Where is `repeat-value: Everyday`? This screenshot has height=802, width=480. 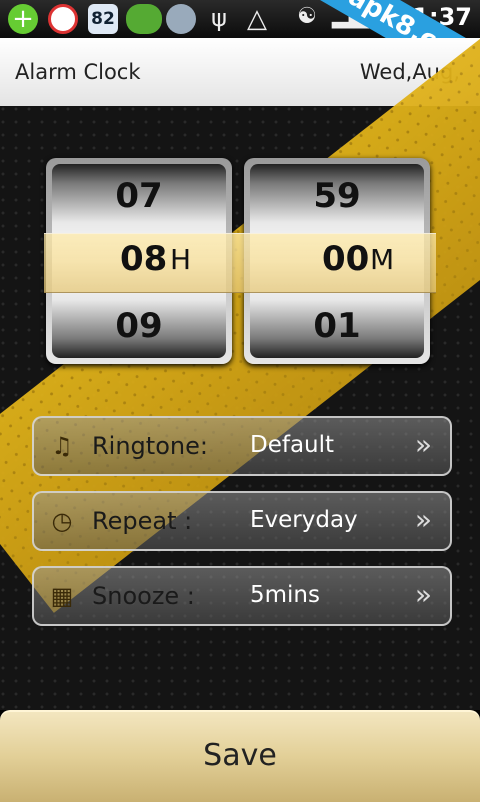
repeat-value: Everyday is located at coordinates (304, 520).